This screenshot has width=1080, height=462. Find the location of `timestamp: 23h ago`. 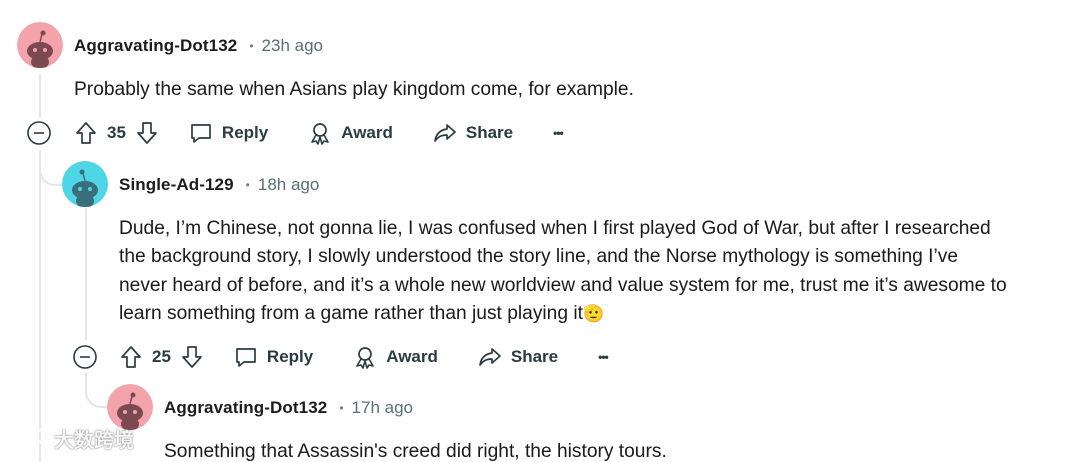

timestamp: 23h ago is located at coordinates (292, 46).